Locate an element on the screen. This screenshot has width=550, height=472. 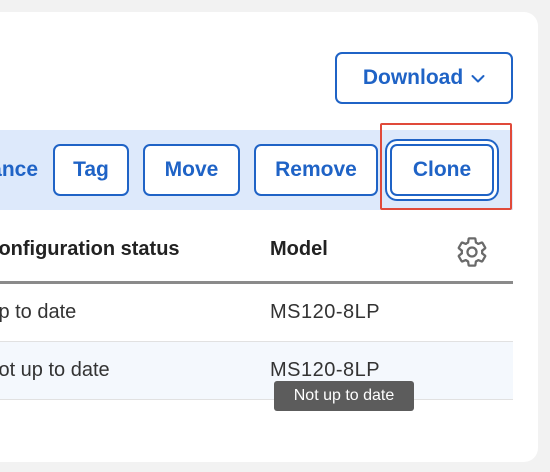
column-header-configuration-status: Configuration status is located at coordinates (90, 249).